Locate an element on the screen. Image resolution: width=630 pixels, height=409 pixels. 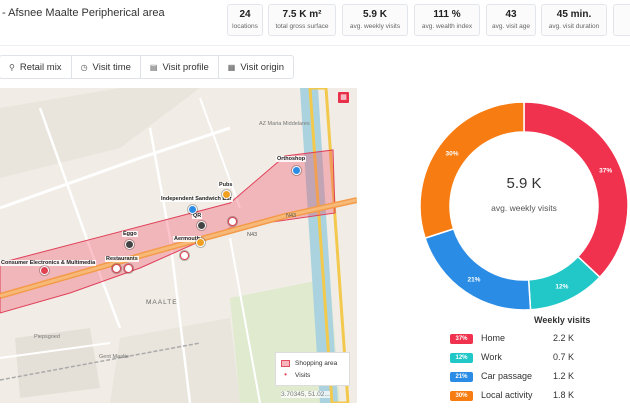
bar-chart-icon: ▤ is located at coordinates (153, 67).